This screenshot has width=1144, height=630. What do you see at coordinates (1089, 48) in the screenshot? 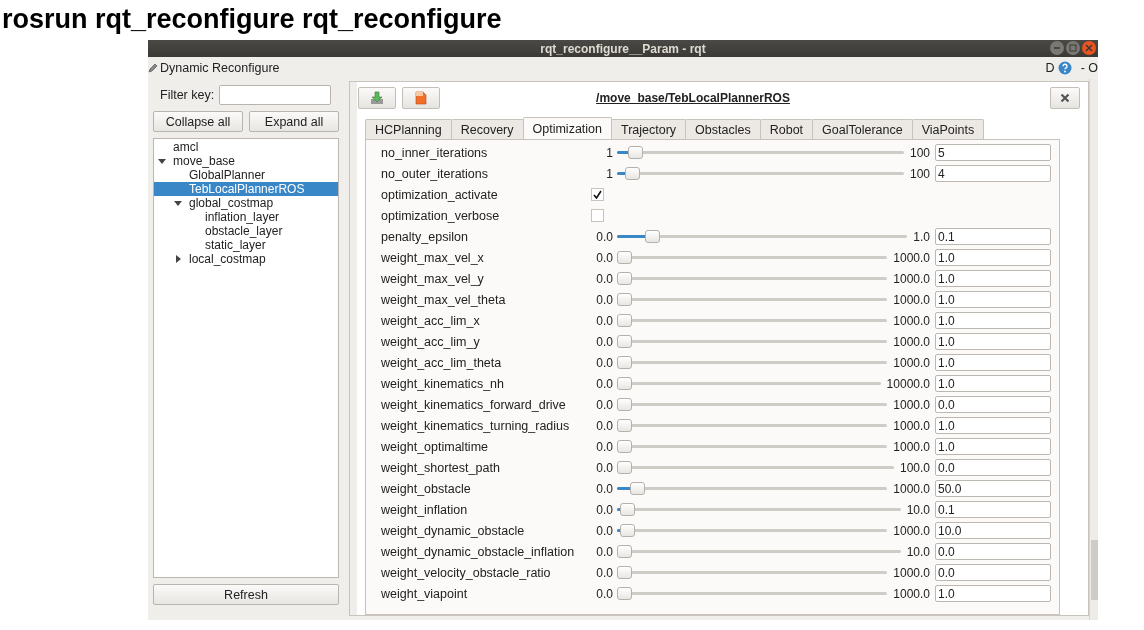
I see `close-icon` at bounding box center [1089, 48].